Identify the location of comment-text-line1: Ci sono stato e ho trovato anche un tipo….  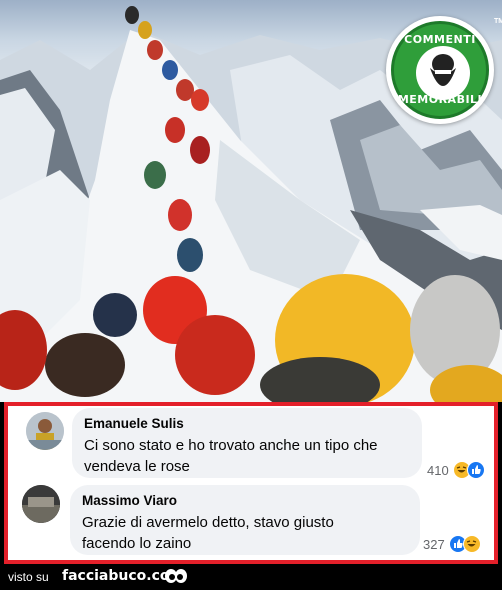
(231, 445).